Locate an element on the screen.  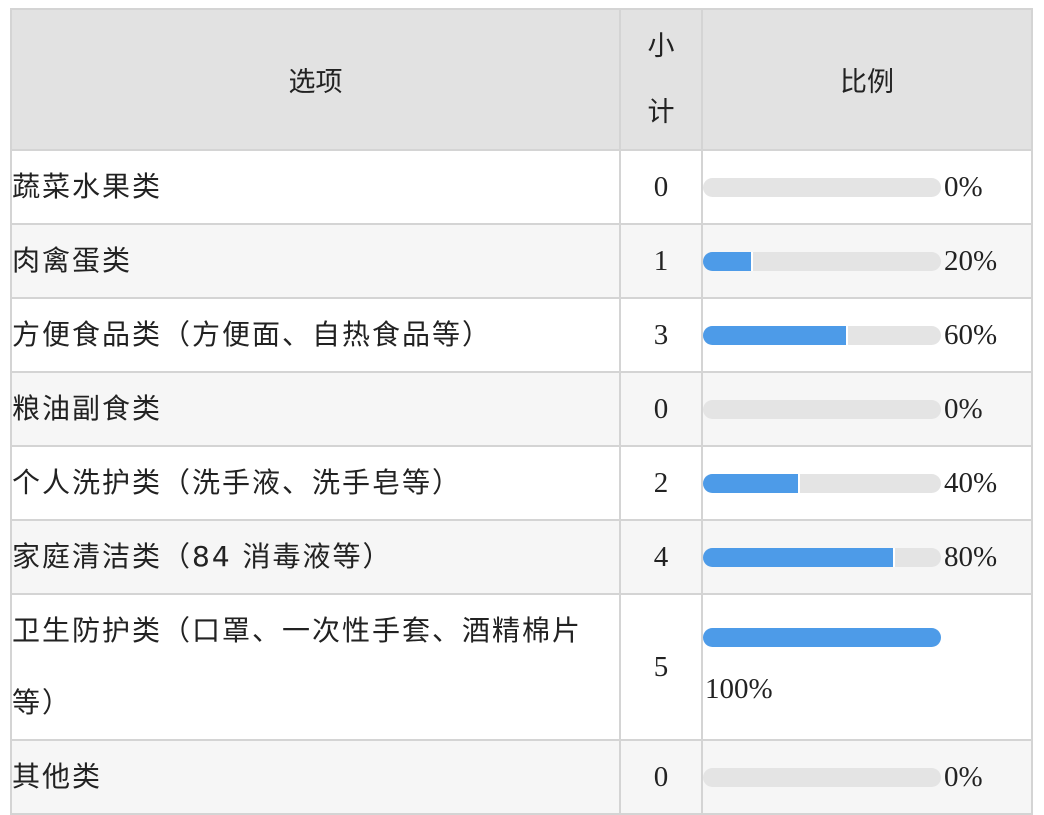
percent-label: 40% is located at coordinates (971, 482).